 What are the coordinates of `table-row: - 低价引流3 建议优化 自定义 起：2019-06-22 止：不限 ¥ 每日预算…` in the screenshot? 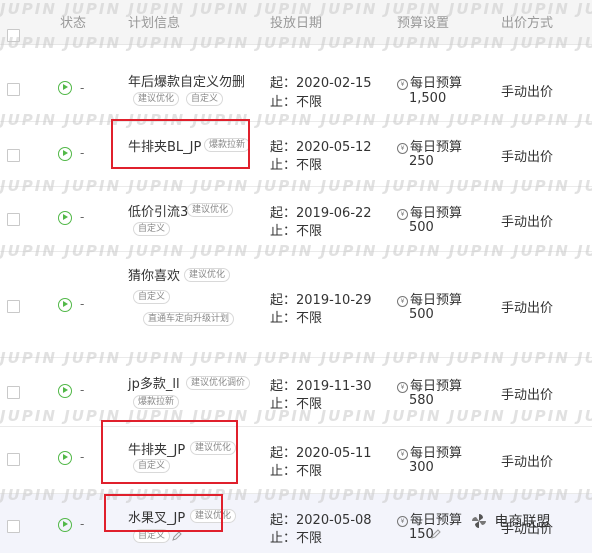 It's located at (296, 219).